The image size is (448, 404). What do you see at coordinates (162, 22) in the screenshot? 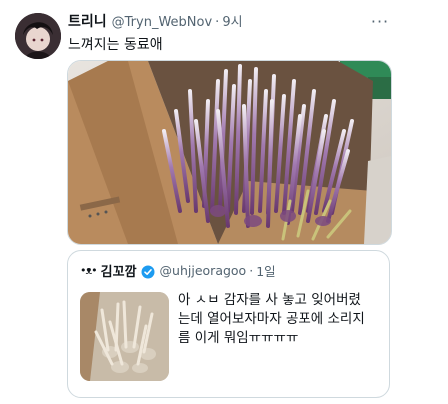
I see `author-handle: @Tryn_WebNov` at bounding box center [162, 22].